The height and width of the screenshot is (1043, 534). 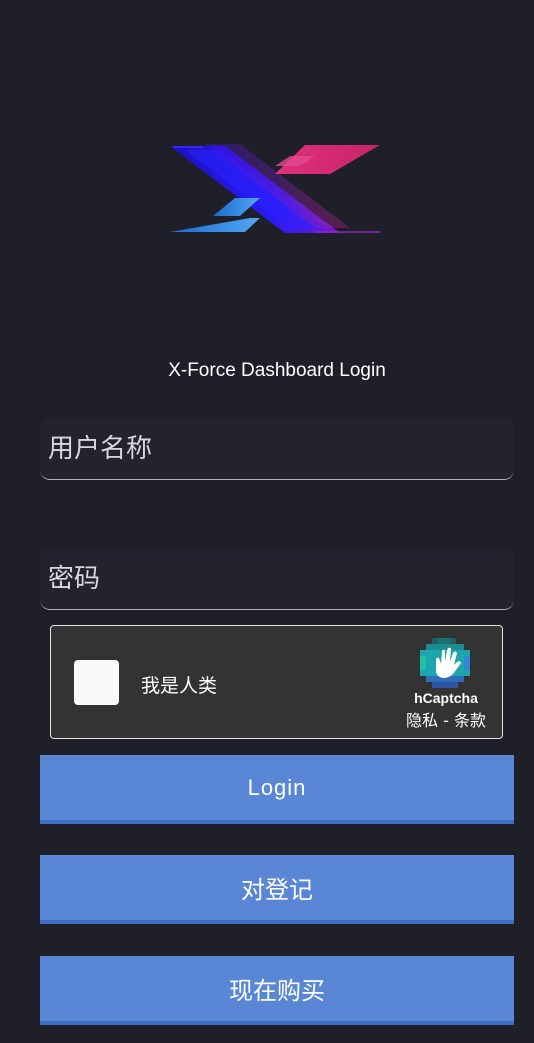 What do you see at coordinates (277, 789) in the screenshot?
I see `login-button: Login` at bounding box center [277, 789].